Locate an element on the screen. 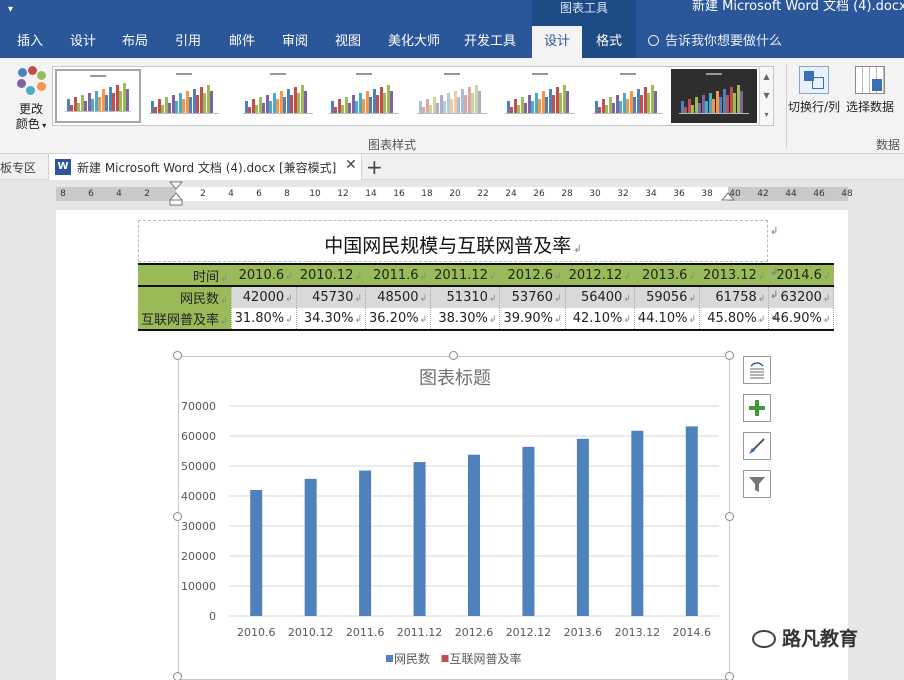 The height and width of the screenshot is (680, 904). table-cell: 2012.12↲ is located at coordinates (600, 275).